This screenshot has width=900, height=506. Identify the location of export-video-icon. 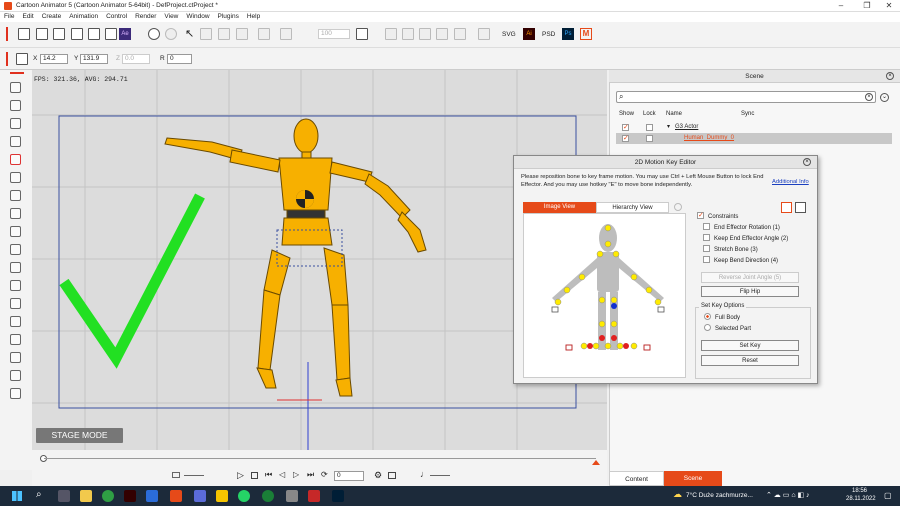
(111, 34).